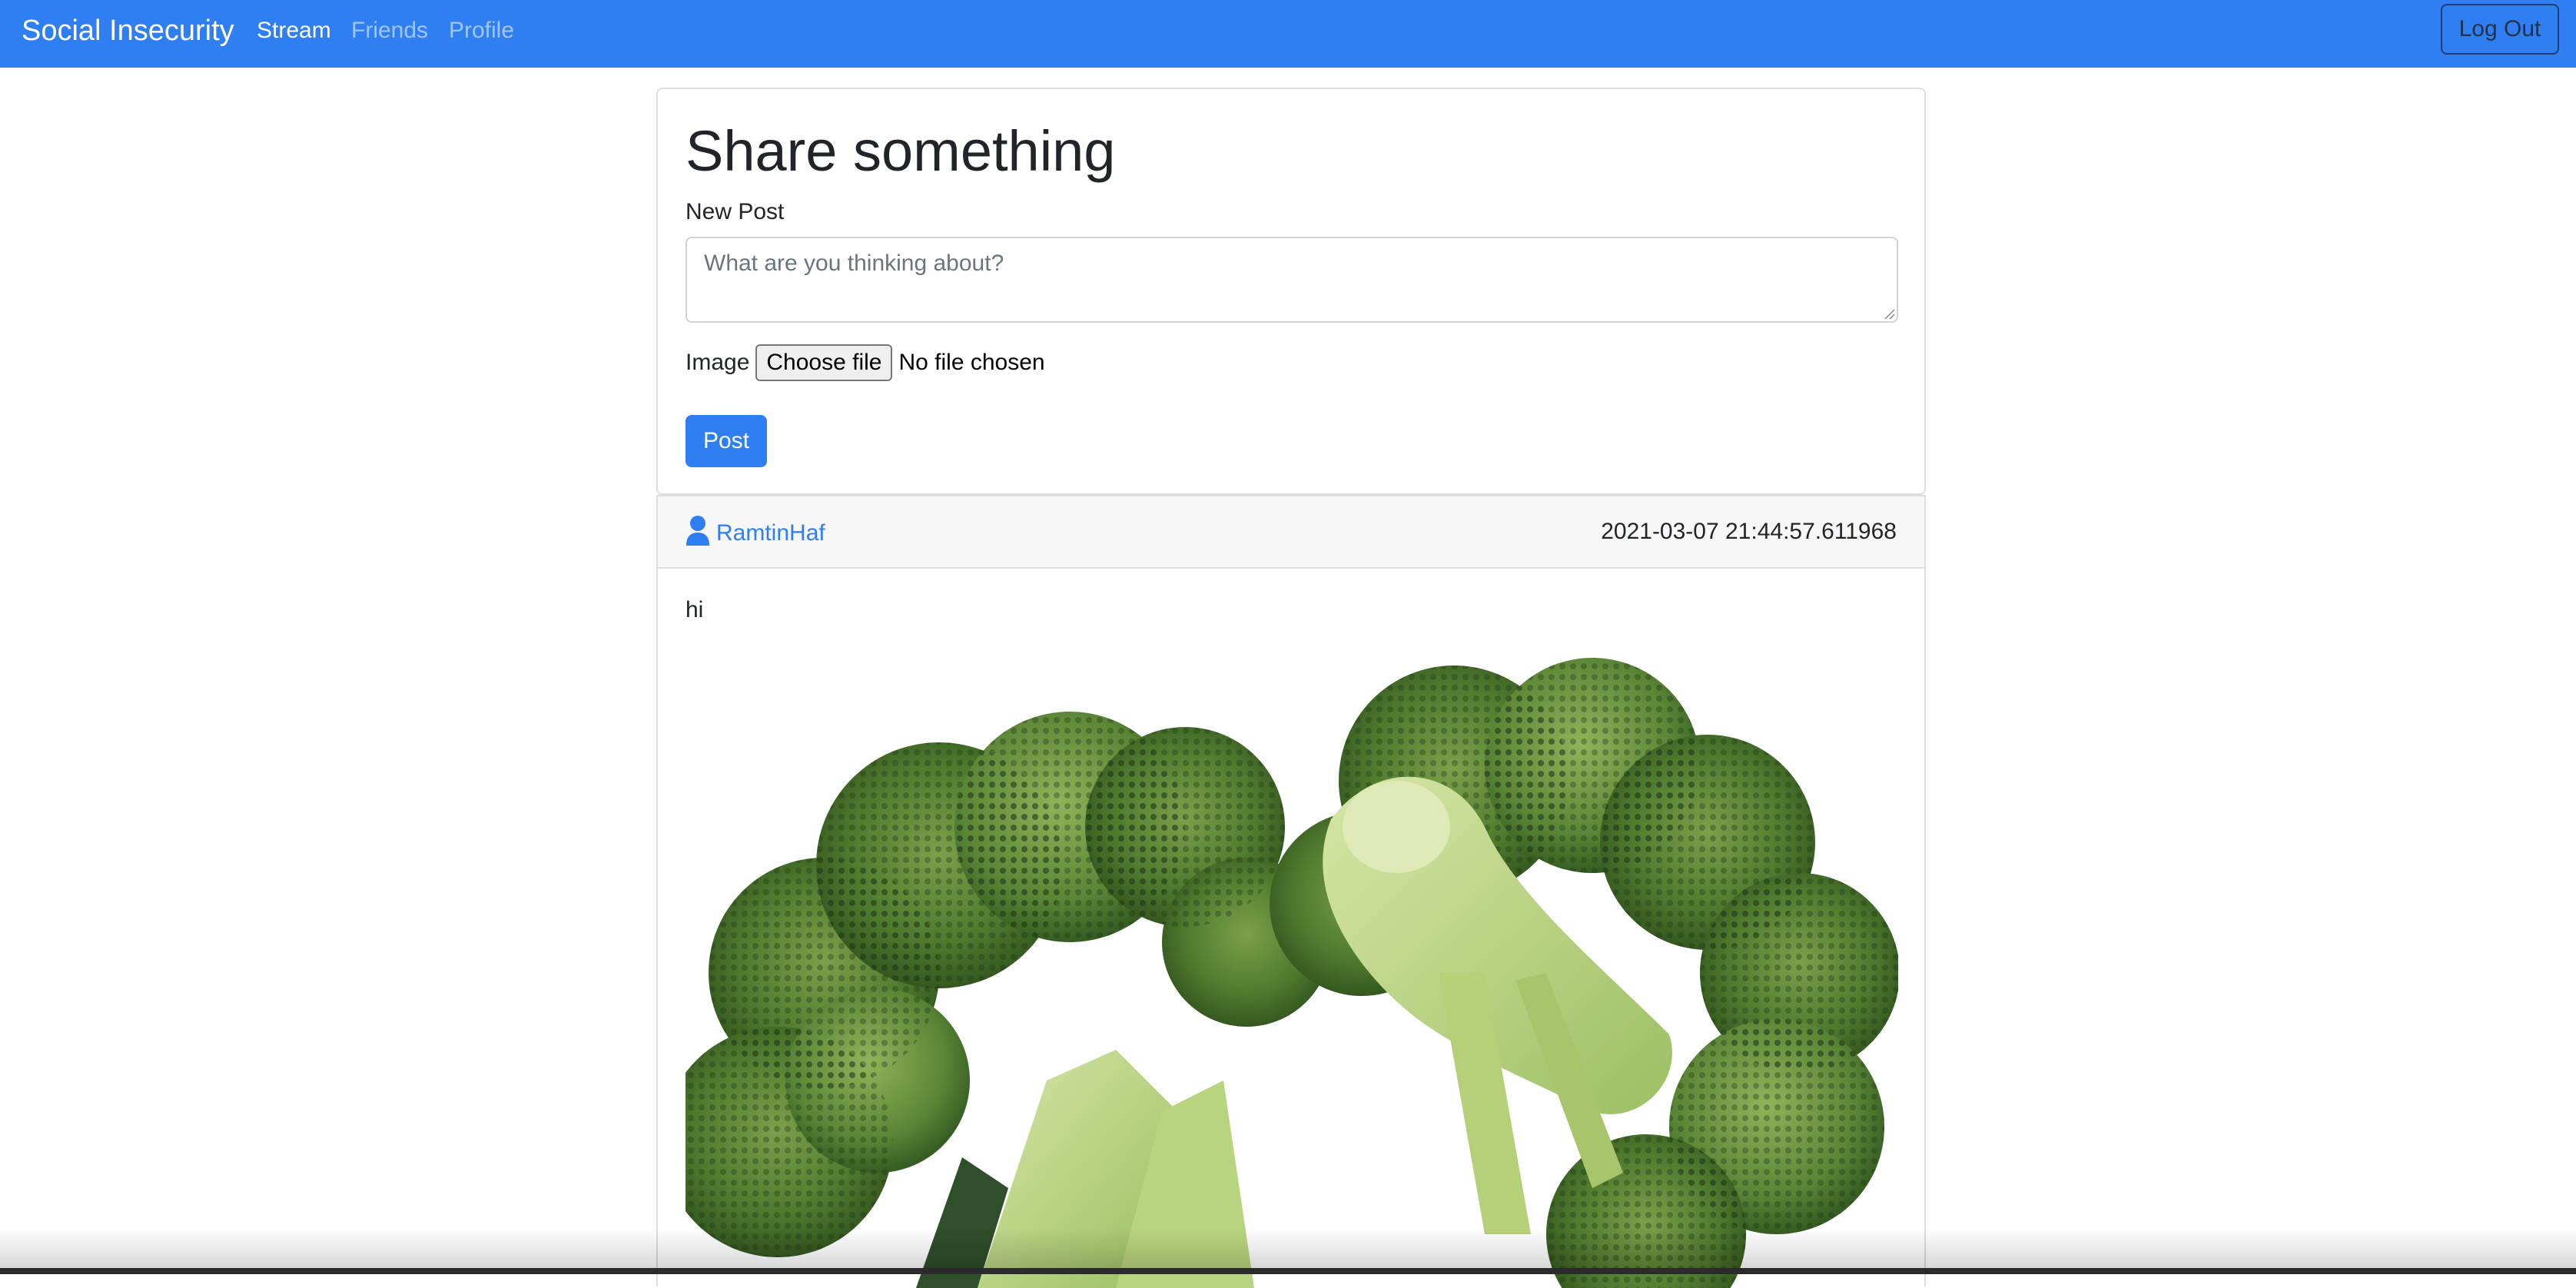 The width and height of the screenshot is (2576, 1288). What do you see at coordinates (900, 151) in the screenshot?
I see `page-title: Share something` at bounding box center [900, 151].